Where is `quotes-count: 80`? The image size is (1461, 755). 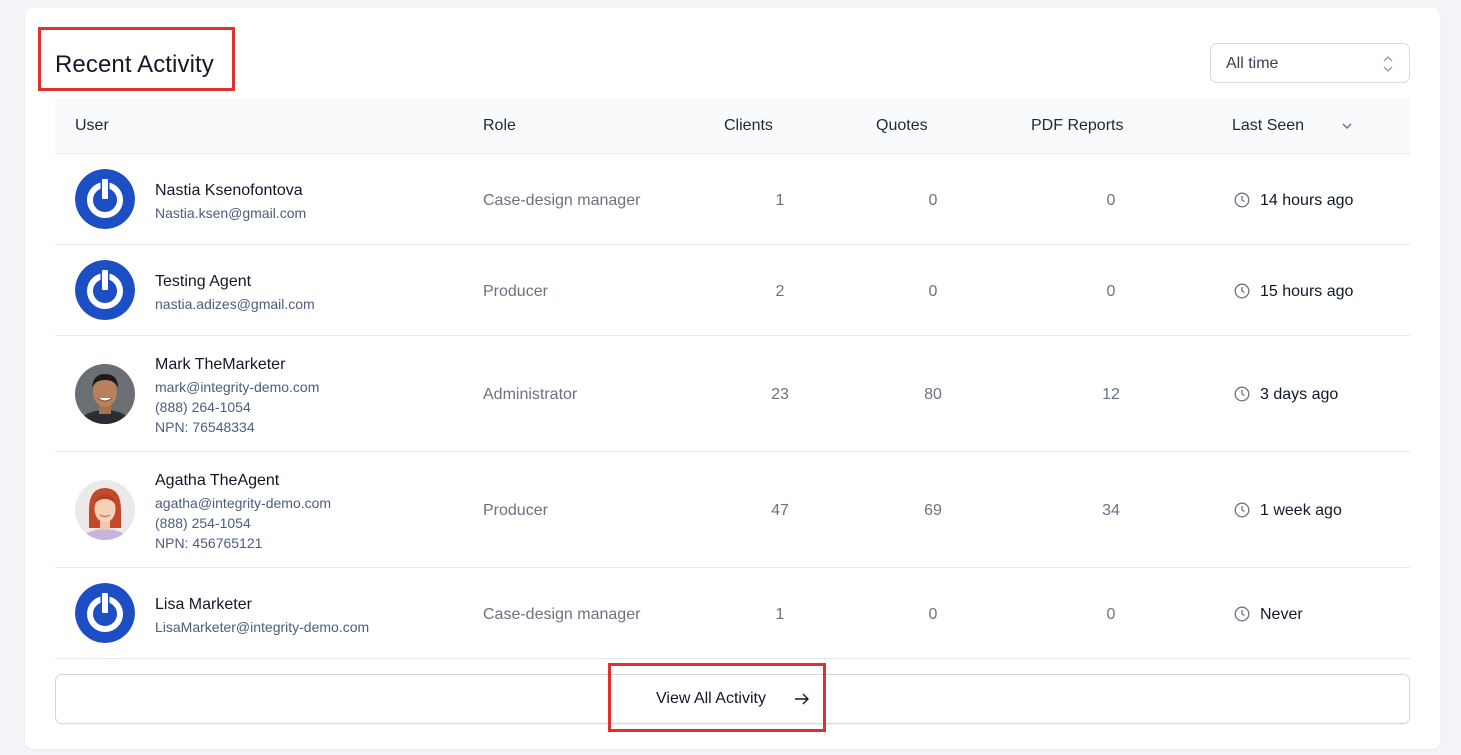
quotes-count: 80 is located at coordinates (933, 394).